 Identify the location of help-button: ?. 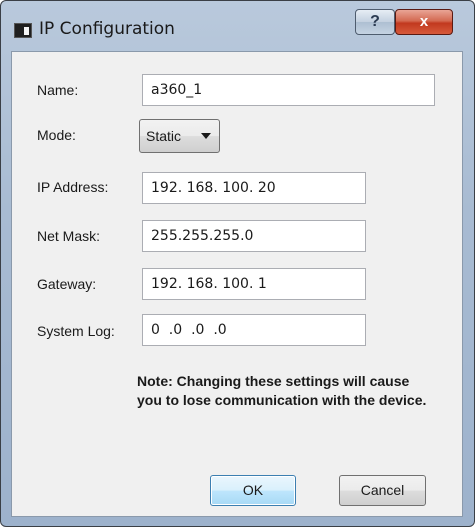
(375, 22).